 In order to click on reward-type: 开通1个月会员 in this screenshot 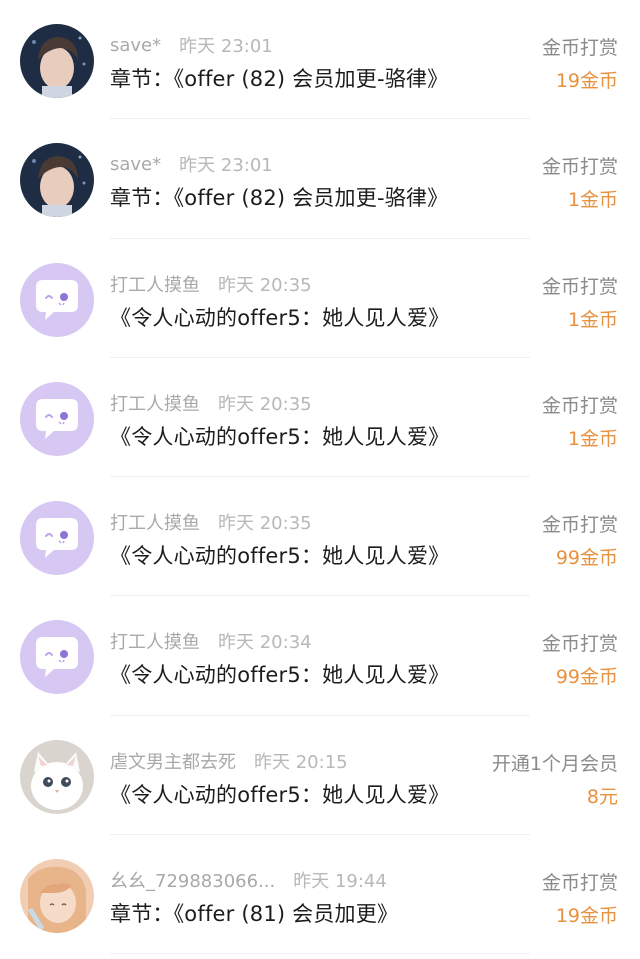, I will do `click(554, 763)`.